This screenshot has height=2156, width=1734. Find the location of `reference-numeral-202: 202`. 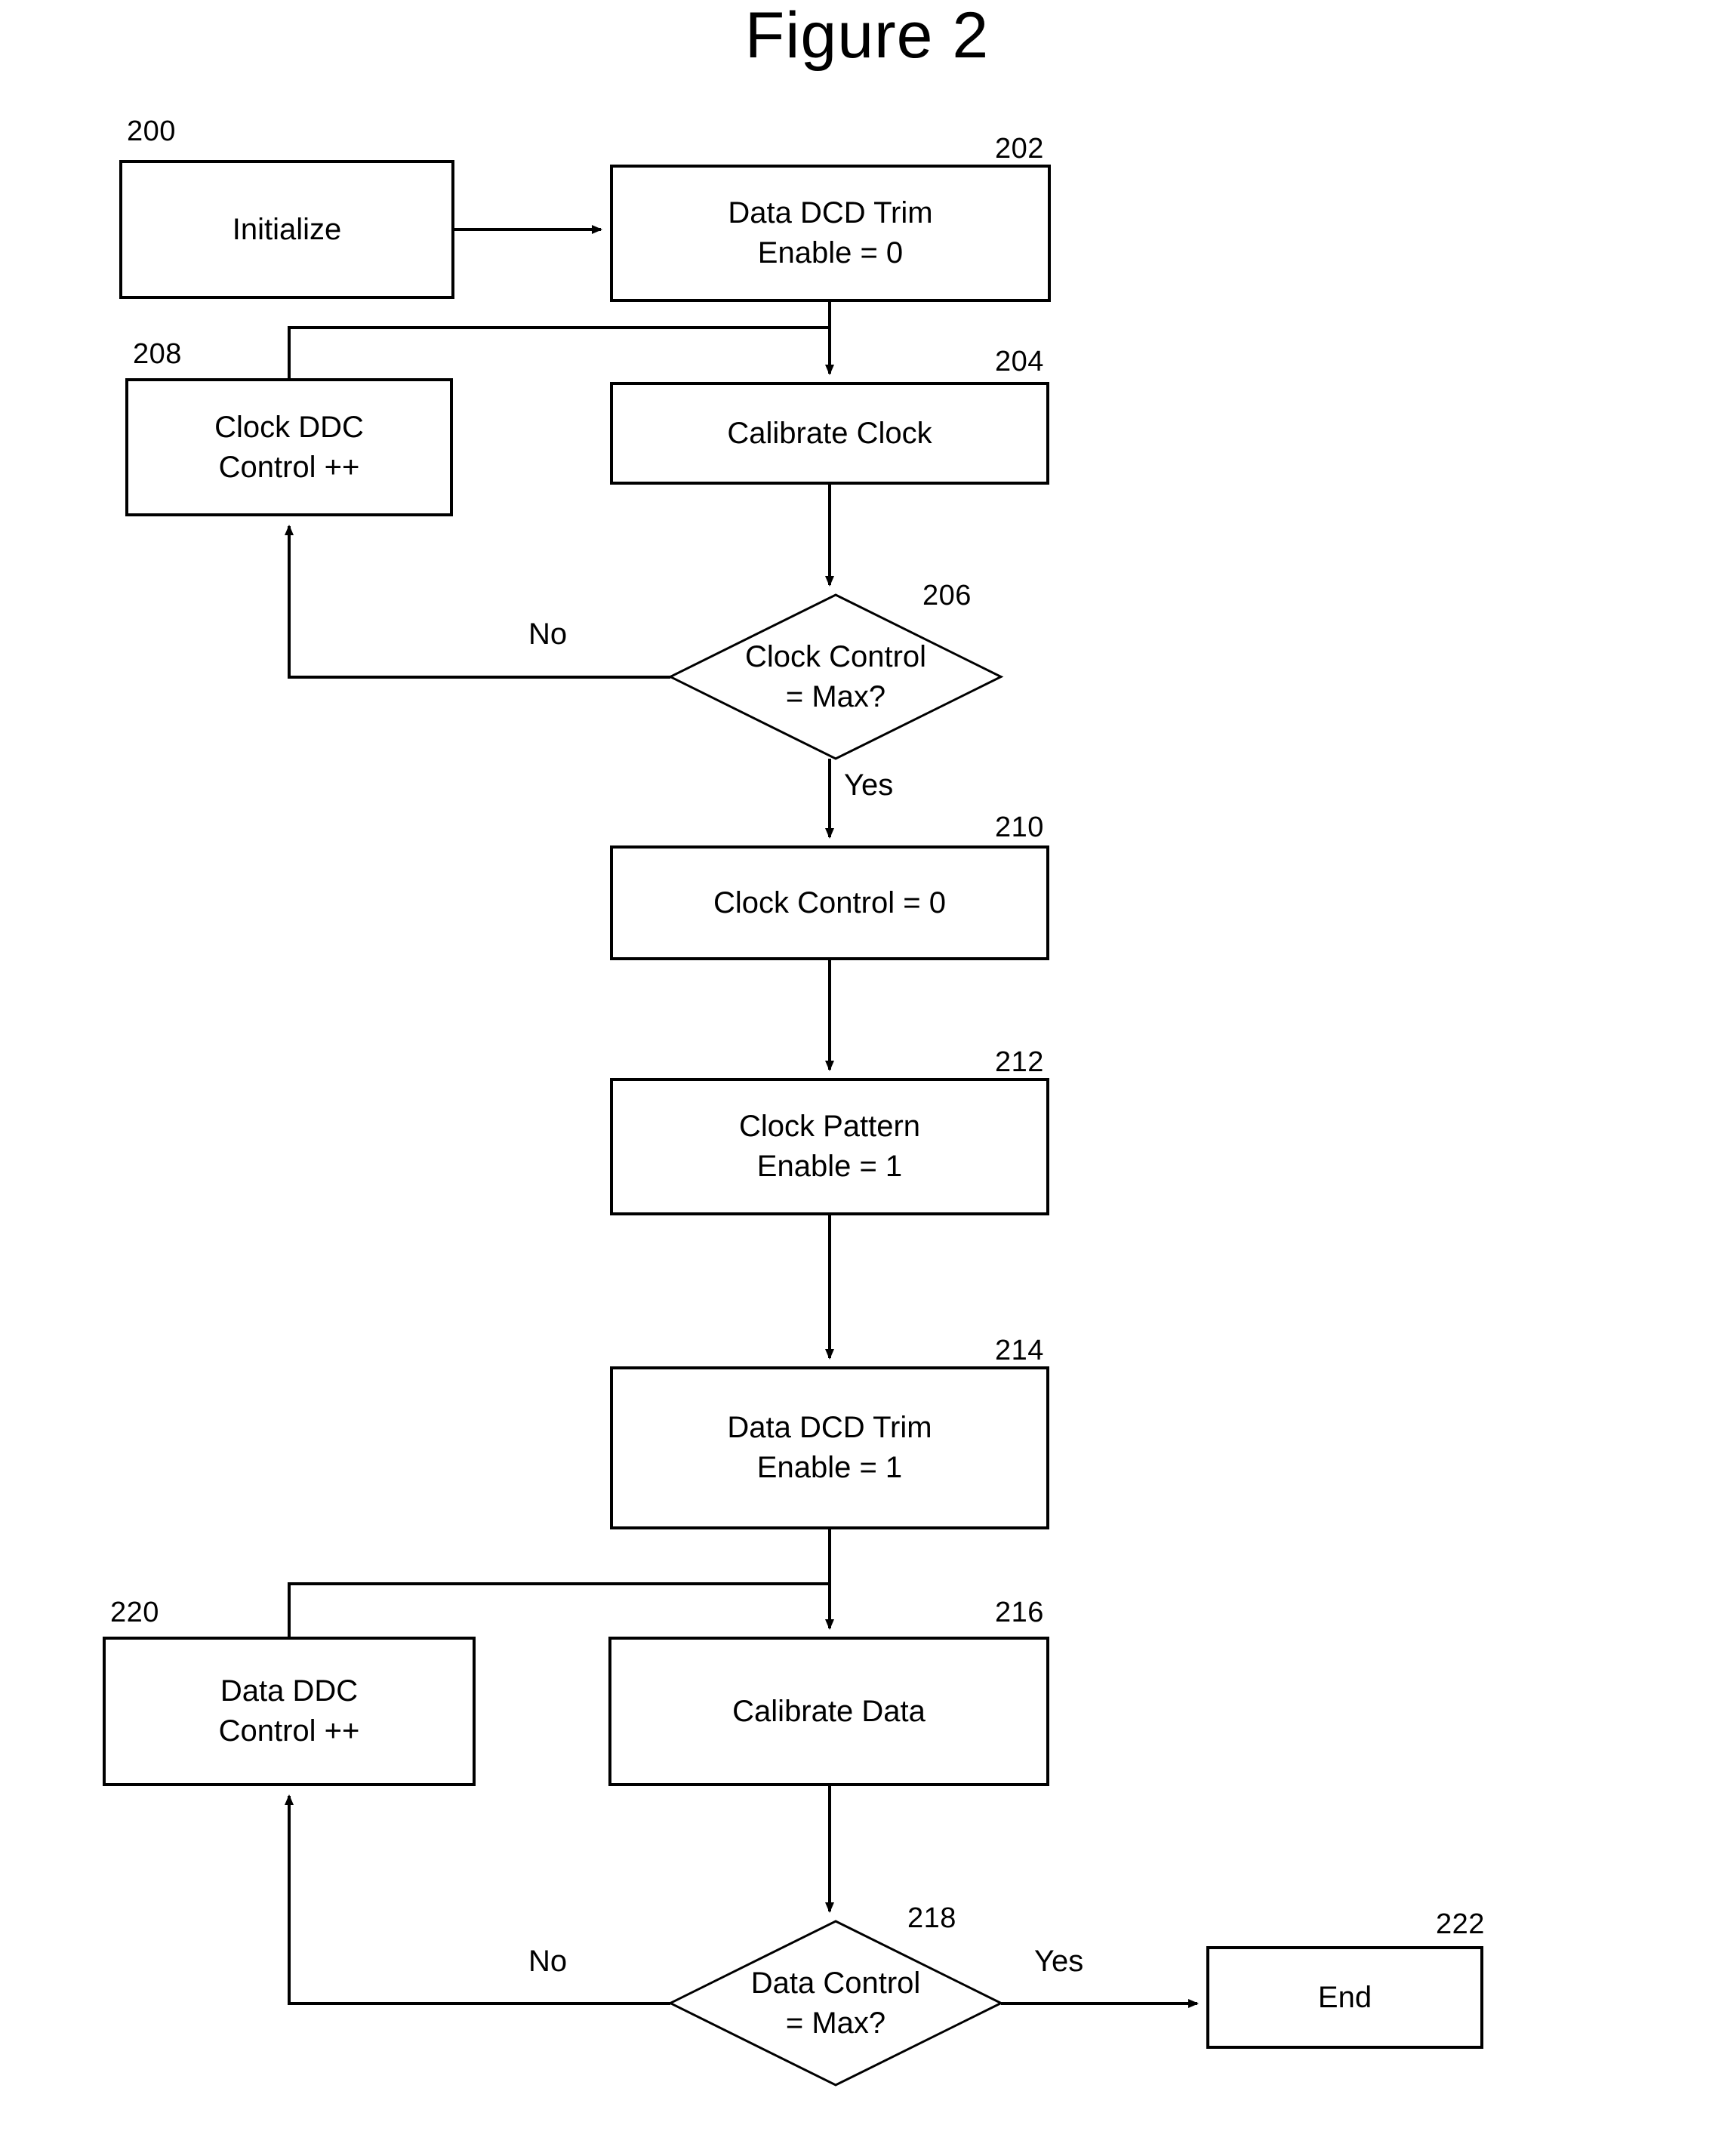

reference-numeral-202: 202 is located at coordinates (1019, 149).